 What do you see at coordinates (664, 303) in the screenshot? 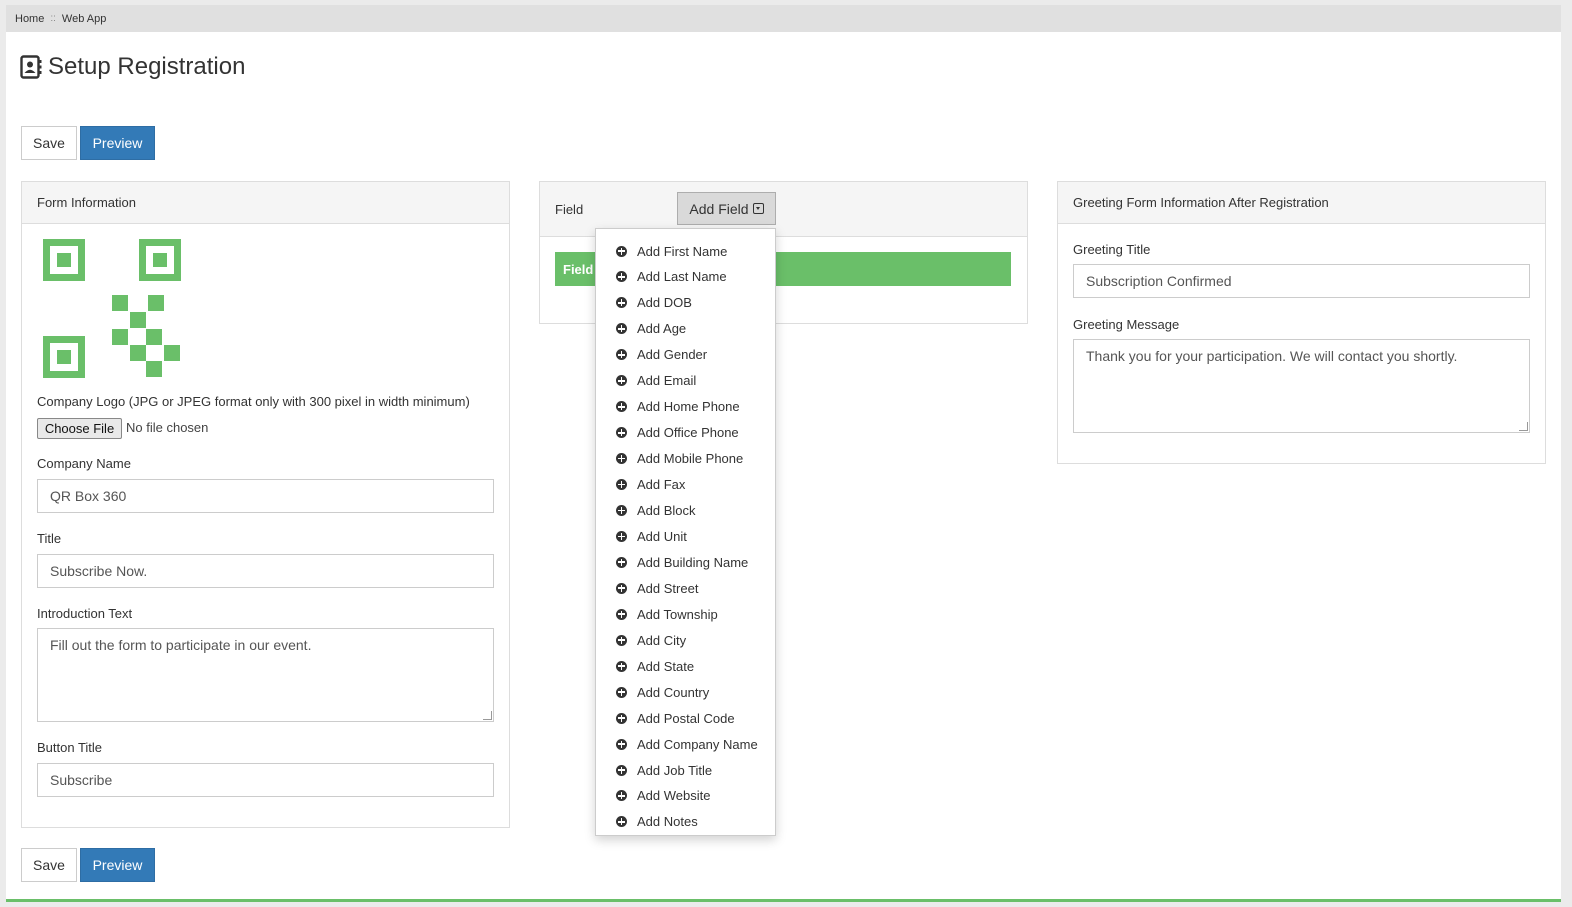
I see `menu-item-label: Add DOB` at bounding box center [664, 303].